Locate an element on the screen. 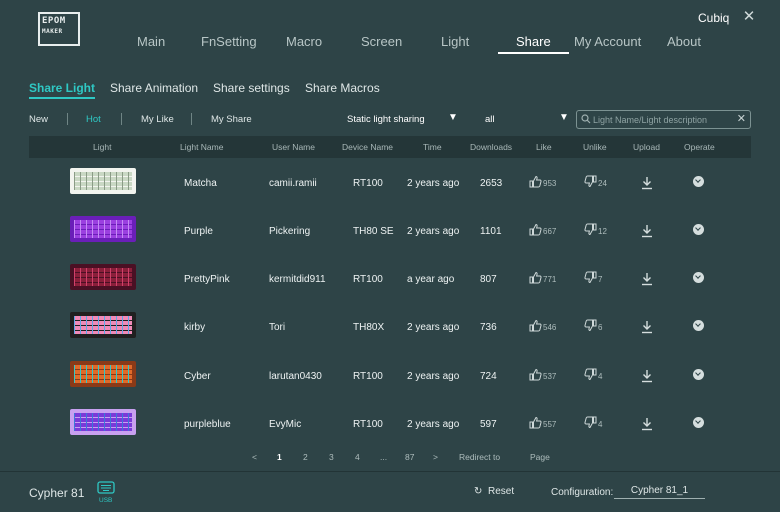  configuration-select: Cypher 81_1 is located at coordinates (659, 492).